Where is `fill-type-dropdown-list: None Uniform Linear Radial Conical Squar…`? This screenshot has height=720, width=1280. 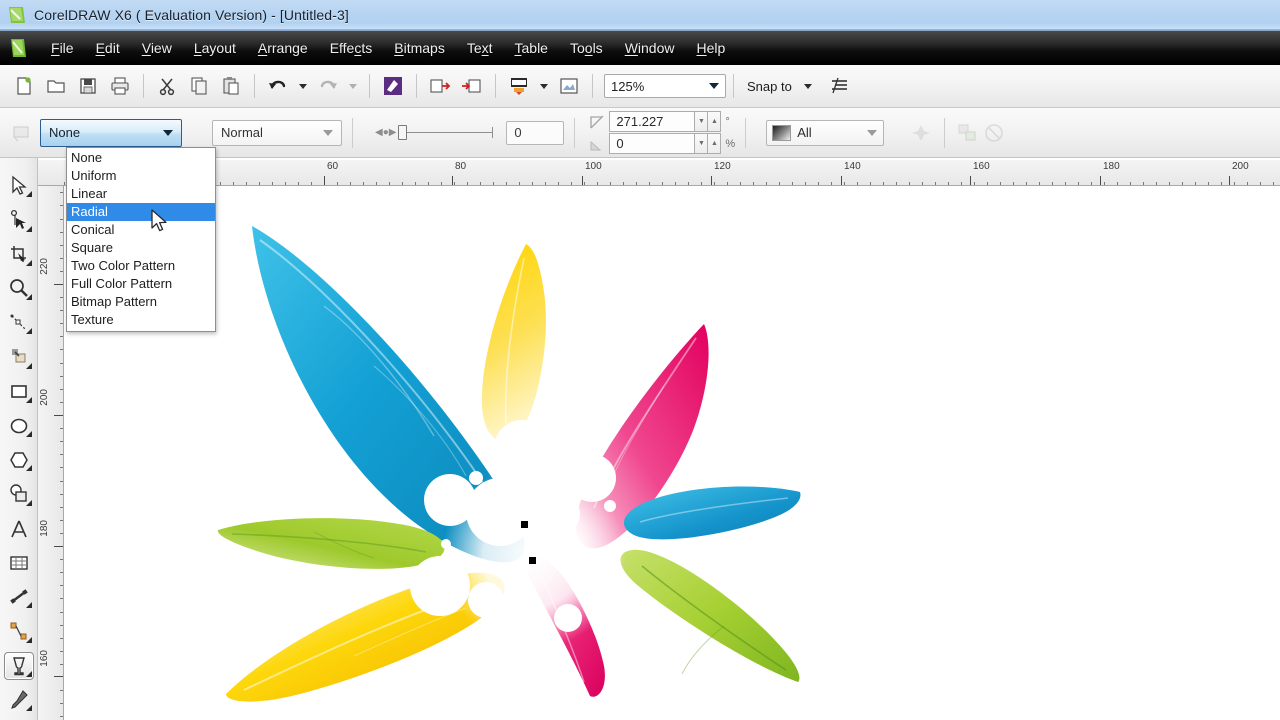 fill-type-dropdown-list: None Uniform Linear Radial Conical Squar… is located at coordinates (141, 239).